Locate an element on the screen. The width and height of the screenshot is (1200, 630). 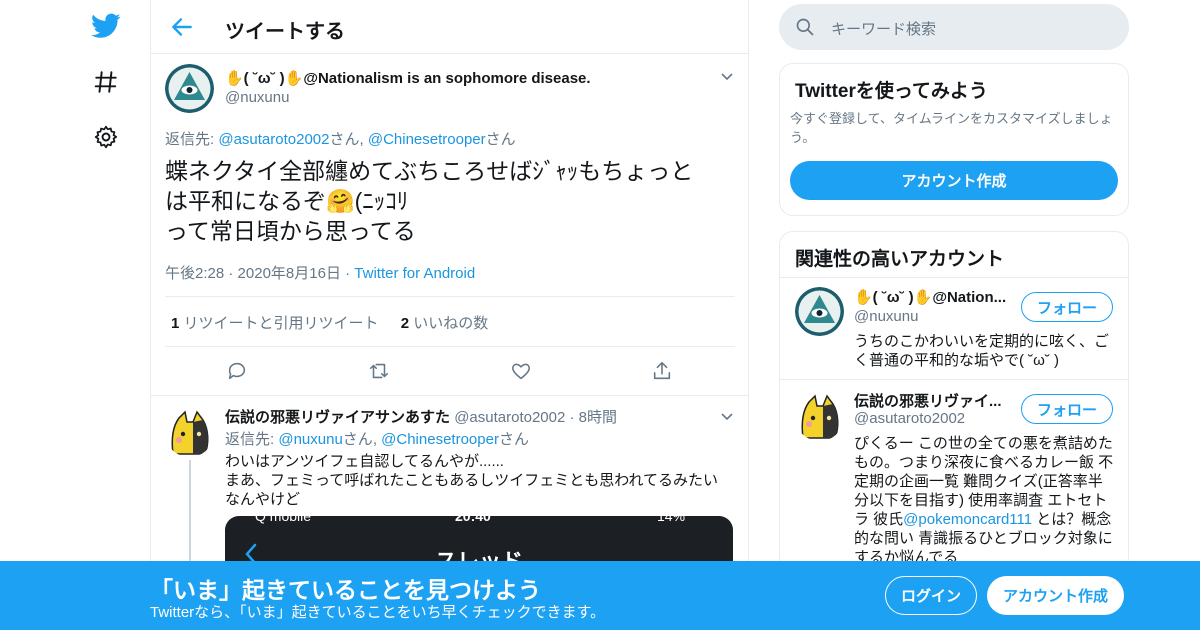
tweet-stats: 1 リツイートと引用リツイート 2 いいねの数 is located at coordinates (329, 322).